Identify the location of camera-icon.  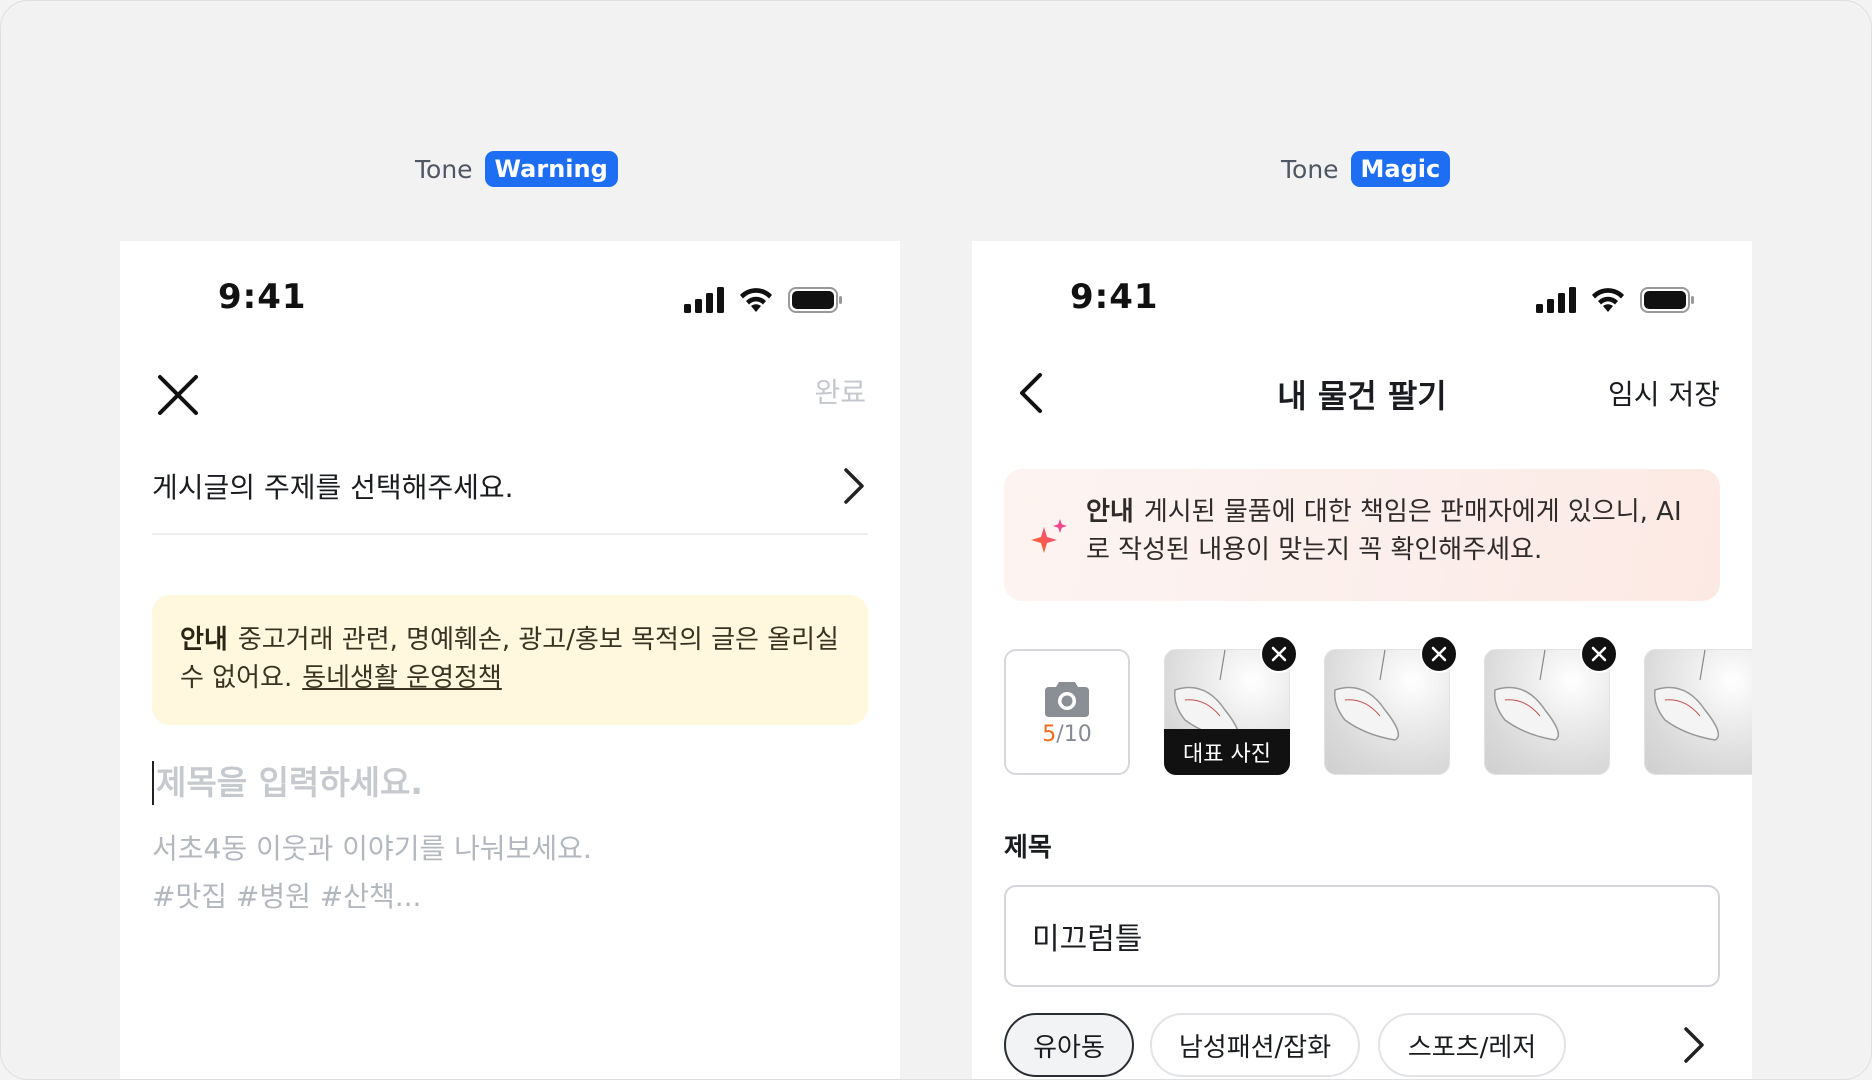
(1067, 699).